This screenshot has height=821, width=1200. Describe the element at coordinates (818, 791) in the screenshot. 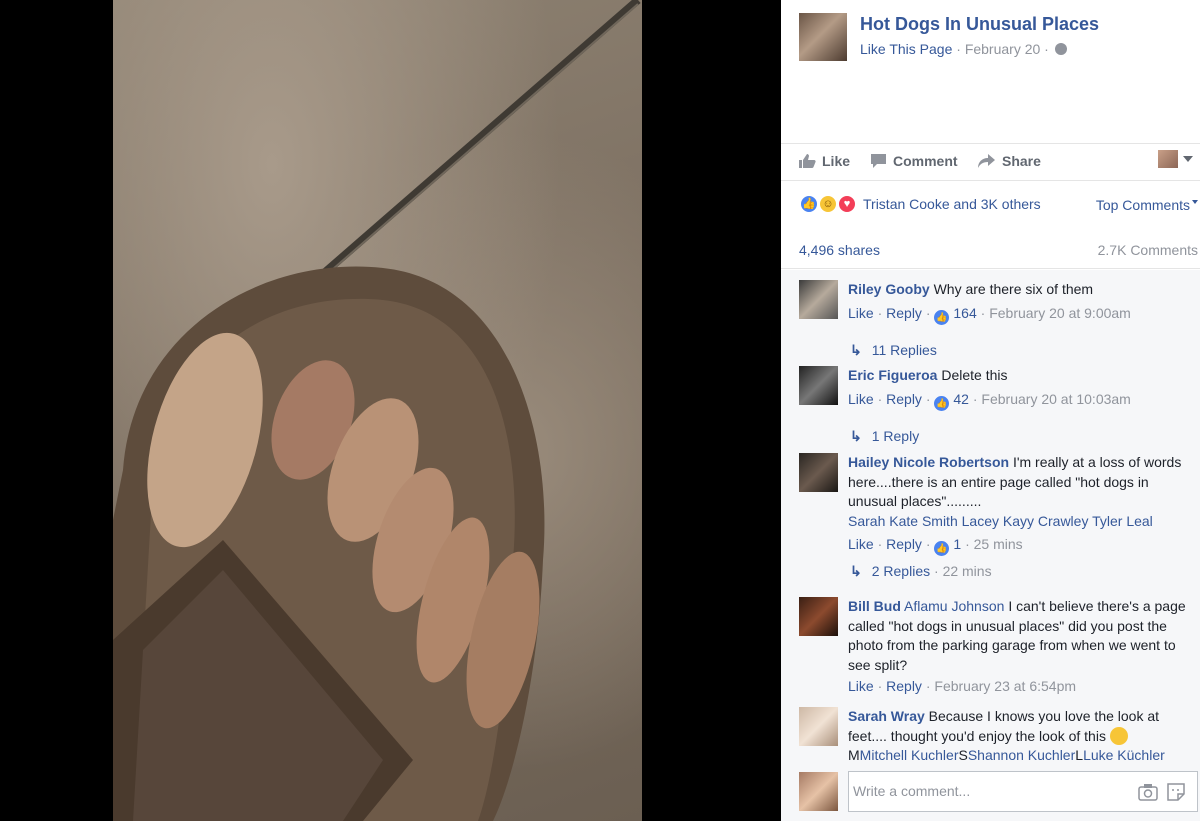

I see `current-user-avatar` at that location.